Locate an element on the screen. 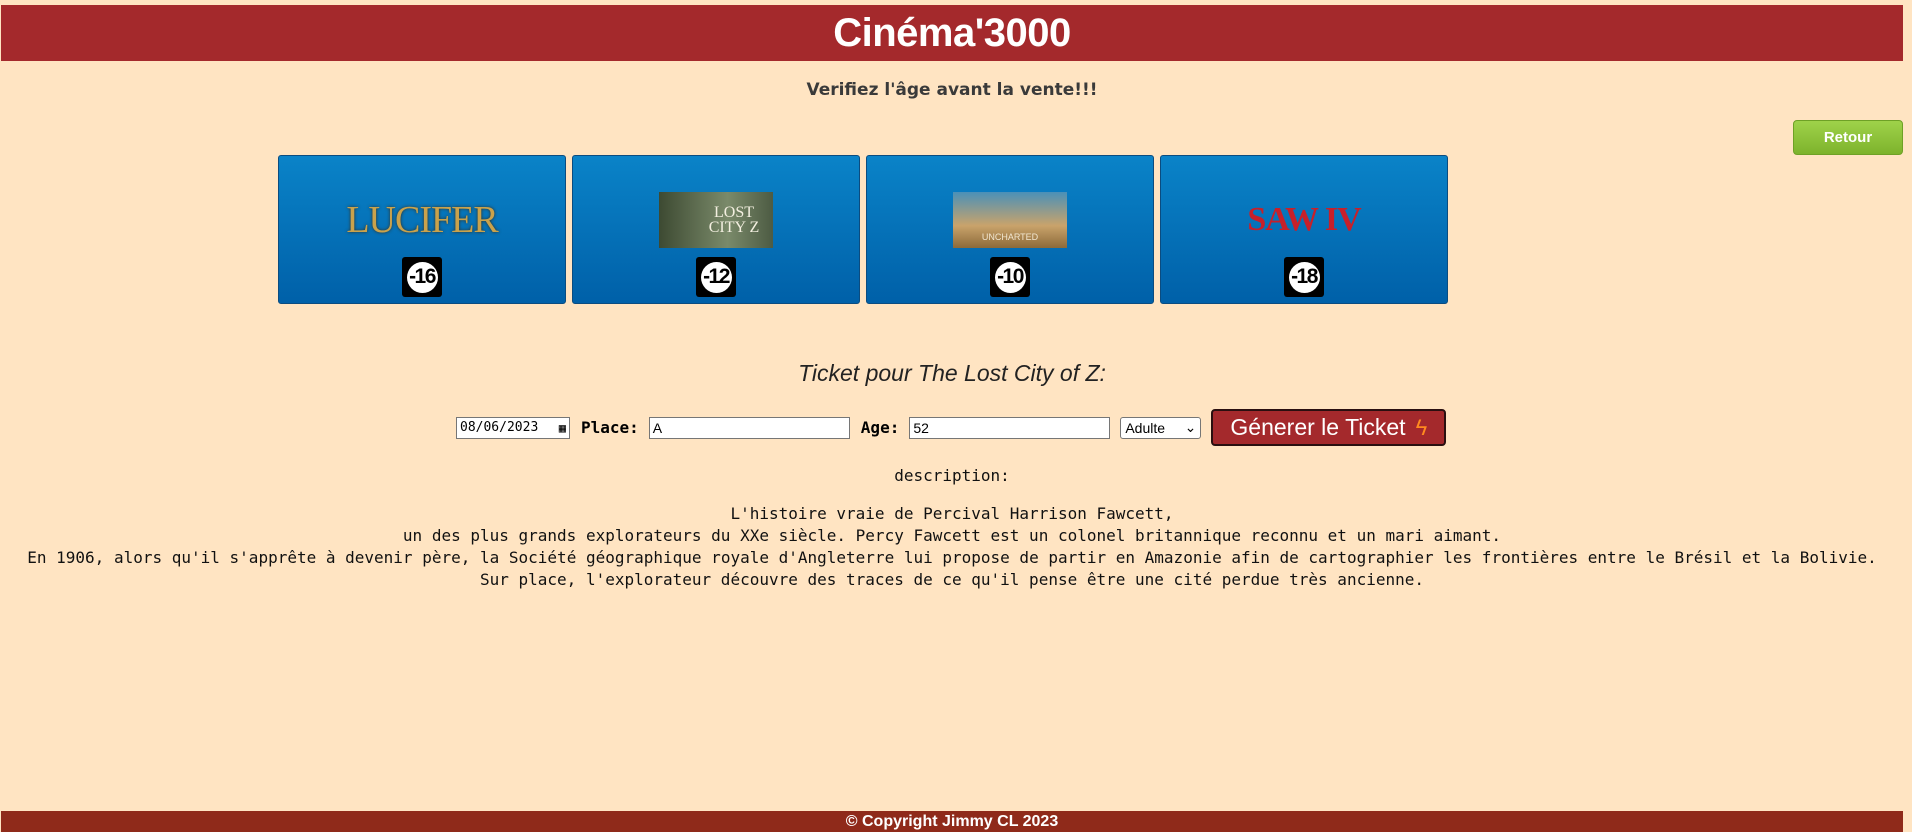 The width and height of the screenshot is (1912, 832). film-poster: UNCHARTED is located at coordinates (1010, 220).